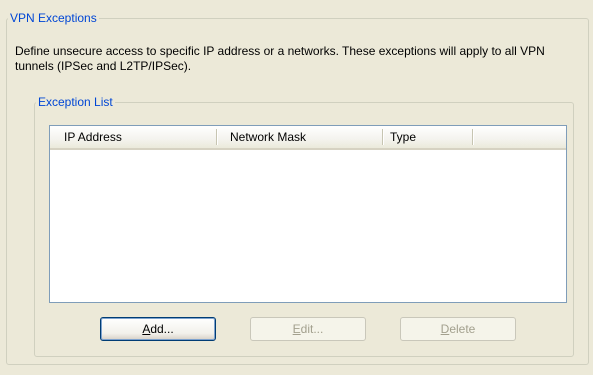 This screenshot has width=593, height=375. What do you see at coordinates (75, 102) in the screenshot?
I see `exception-list-title: Exception List` at bounding box center [75, 102].